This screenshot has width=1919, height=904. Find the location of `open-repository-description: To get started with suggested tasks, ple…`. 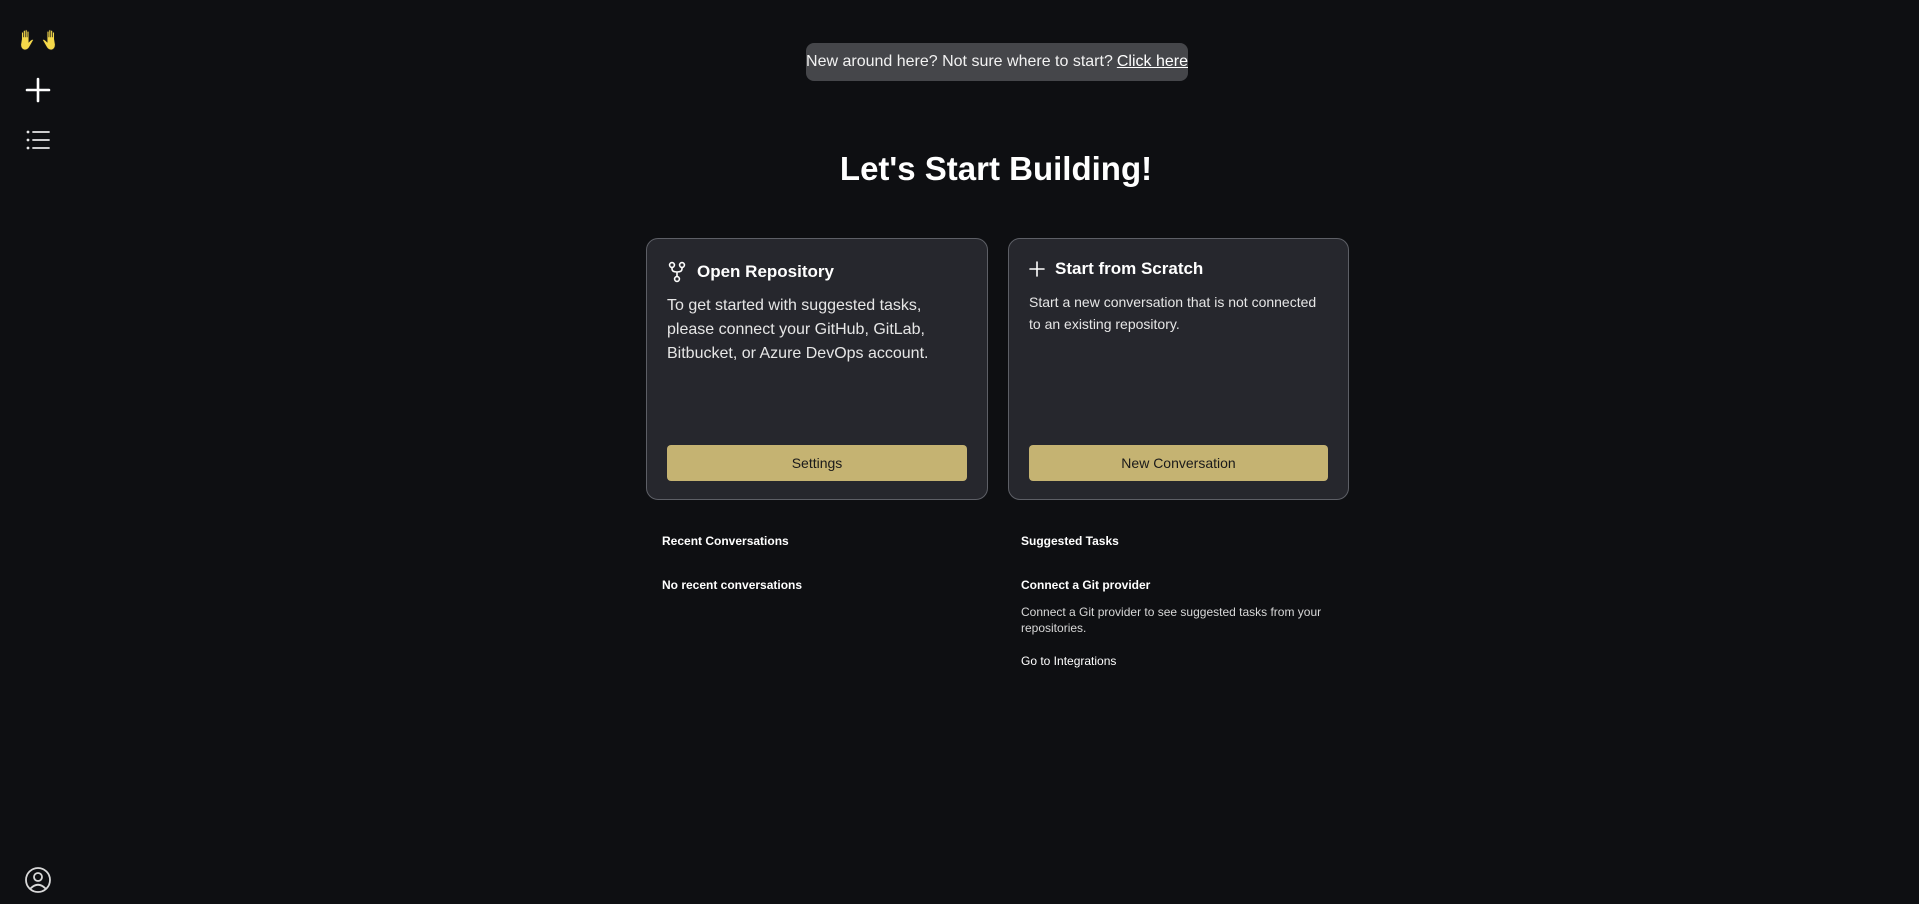

open-repository-description: To get started with suggested tasks, ple… is located at coordinates (798, 329).